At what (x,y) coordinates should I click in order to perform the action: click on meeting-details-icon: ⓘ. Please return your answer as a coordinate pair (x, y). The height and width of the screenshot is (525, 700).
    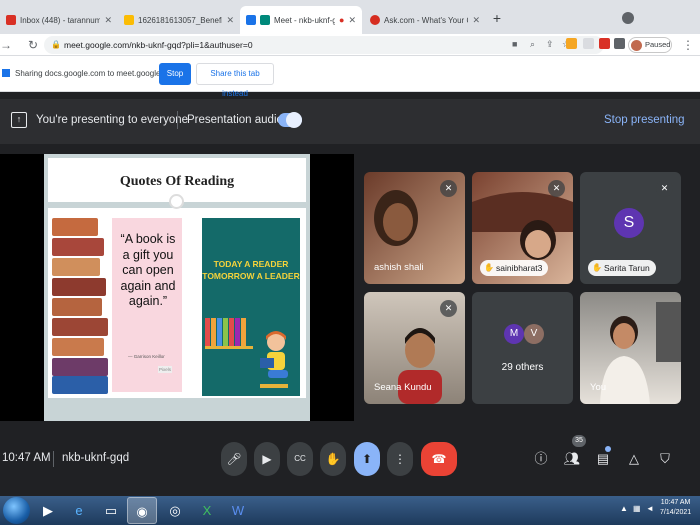
    Looking at the image, I should click on (541, 459).